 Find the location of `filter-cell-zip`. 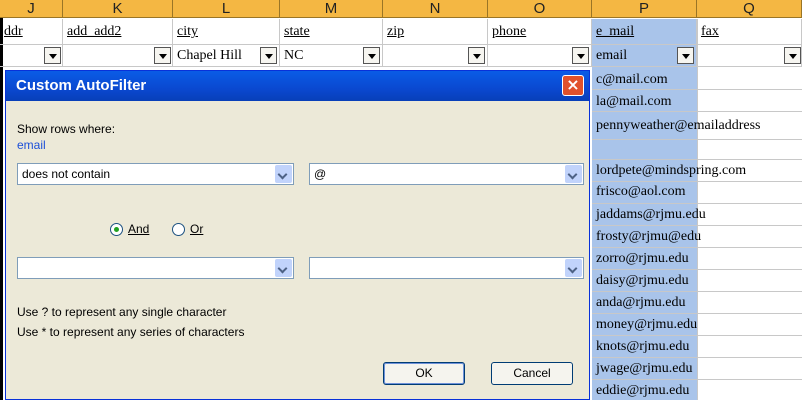

filter-cell-zip is located at coordinates (435, 56).